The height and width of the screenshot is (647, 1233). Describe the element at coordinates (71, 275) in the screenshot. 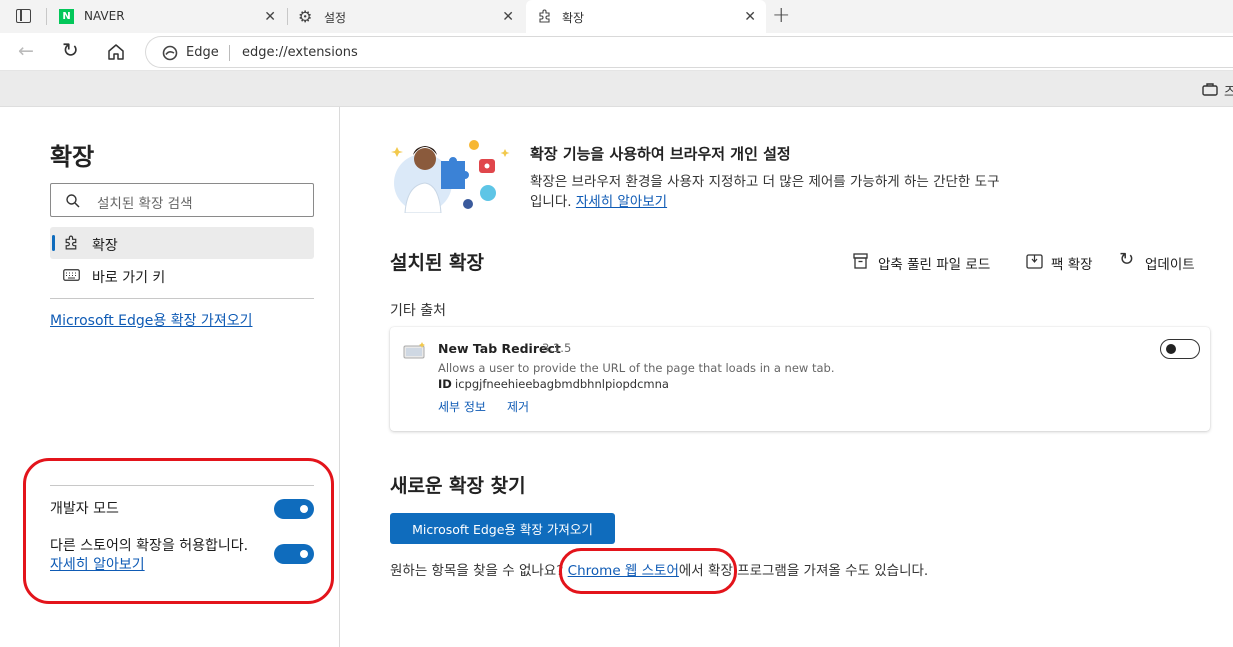

I see `keyboard-icon` at that location.